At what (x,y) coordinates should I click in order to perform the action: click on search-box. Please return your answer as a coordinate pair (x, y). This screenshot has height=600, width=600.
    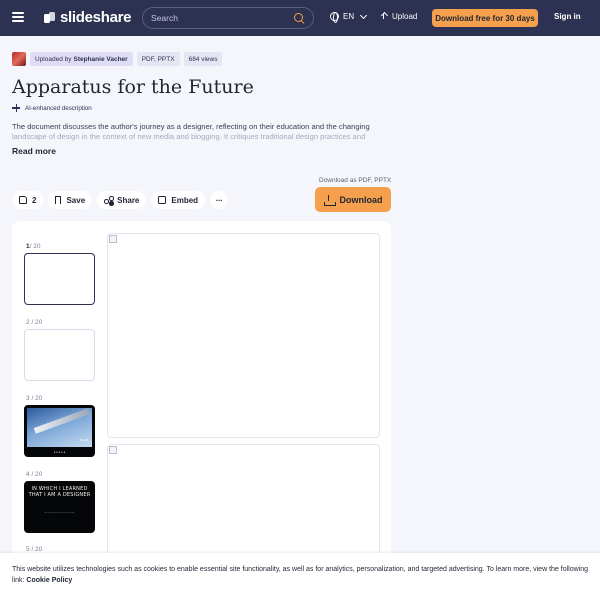
    Looking at the image, I should click on (228, 18).